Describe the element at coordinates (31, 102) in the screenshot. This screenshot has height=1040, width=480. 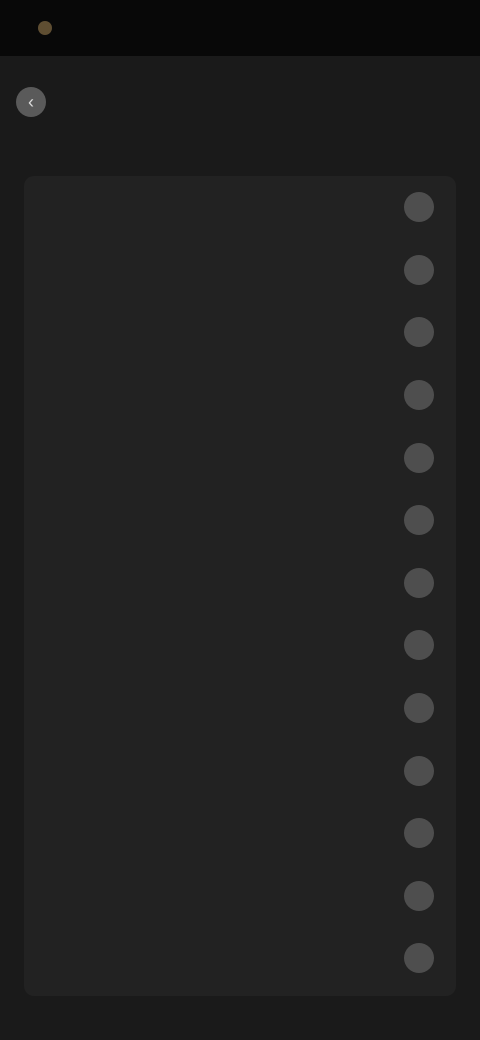
I see `chevron-left-icon: ‹` at that location.